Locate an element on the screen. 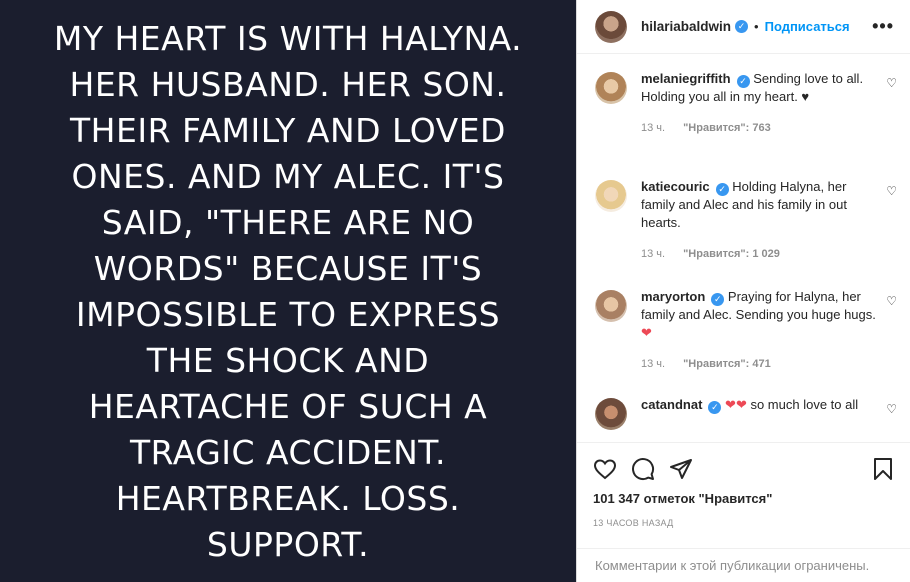 The height and width of the screenshot is (582, 910). post-text-line: SUPPORT. is located at coordinates (288, 544).